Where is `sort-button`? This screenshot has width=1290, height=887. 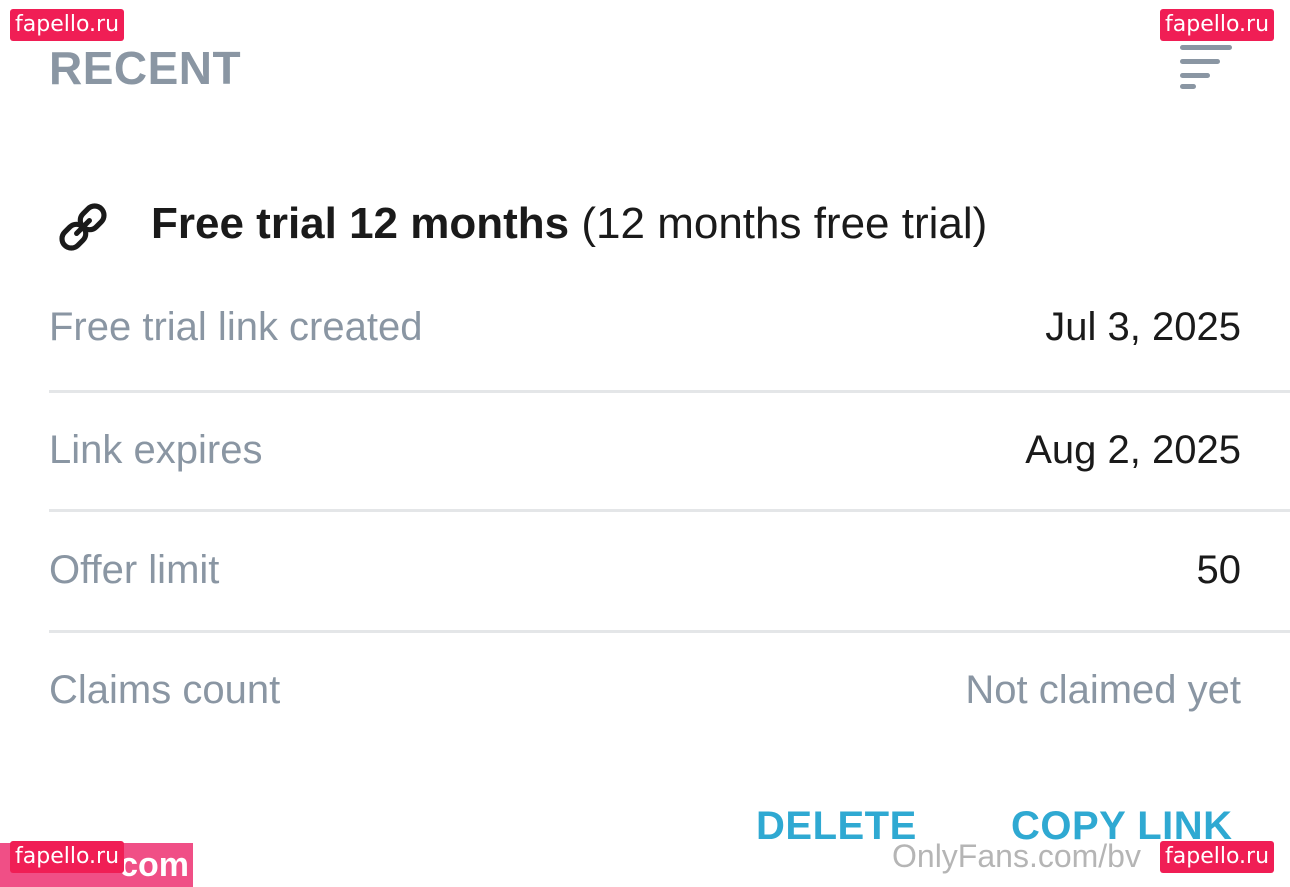 sort-button is located at coordinates (1205, 67).